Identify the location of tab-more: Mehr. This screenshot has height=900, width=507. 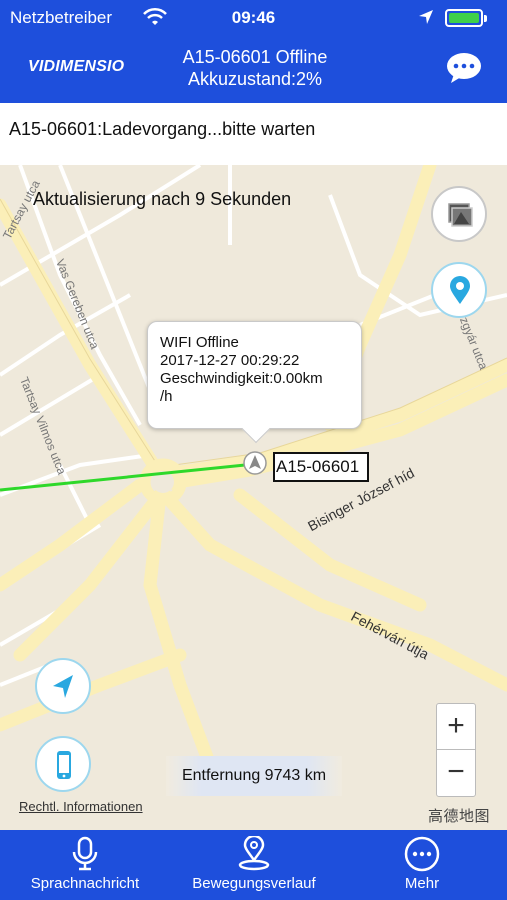
(422, 865).